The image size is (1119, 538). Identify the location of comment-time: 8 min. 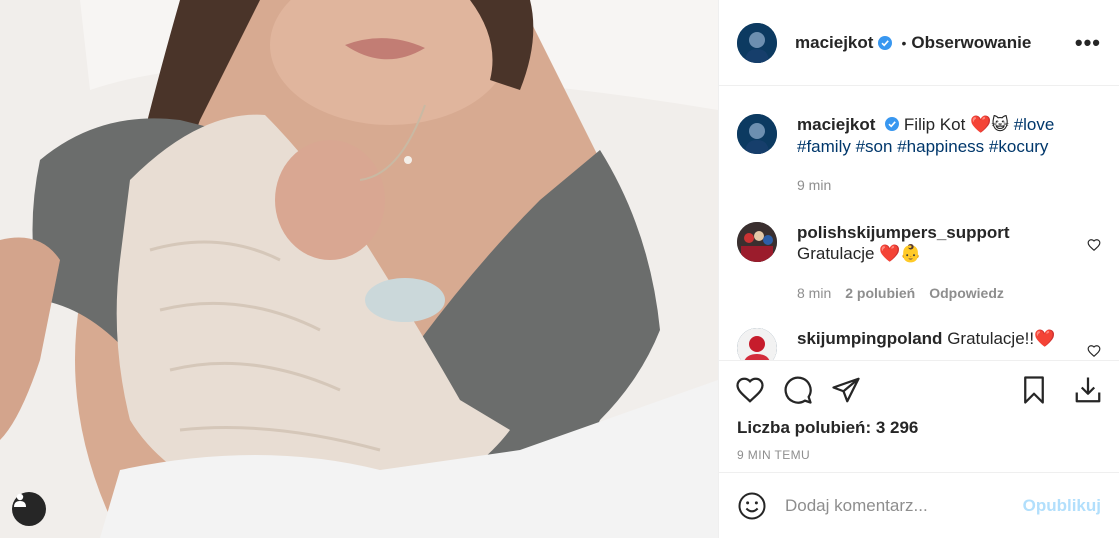
(814, 293).